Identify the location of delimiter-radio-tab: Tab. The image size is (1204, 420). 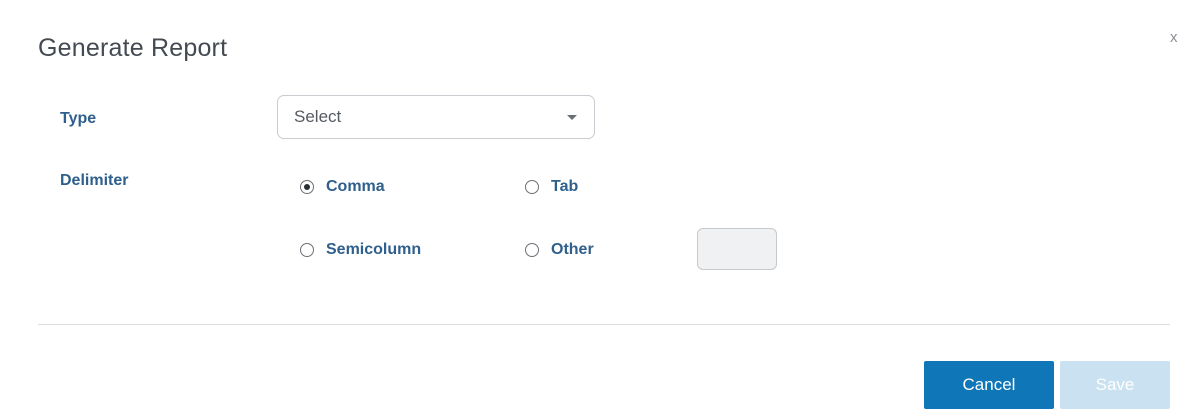
(551, 187).